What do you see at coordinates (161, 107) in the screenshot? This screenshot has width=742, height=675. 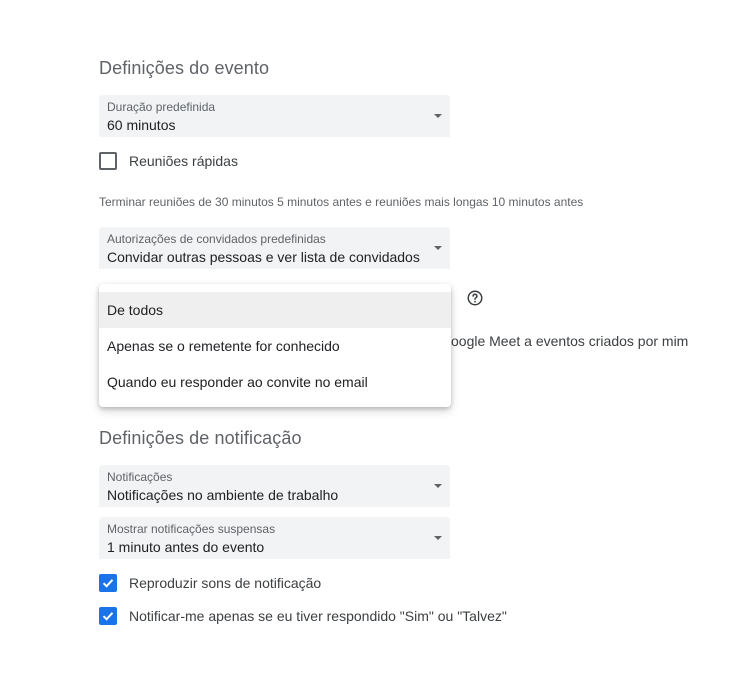 I see `default-duration-label: Duração predefinida` at bounding box center [161, 107].